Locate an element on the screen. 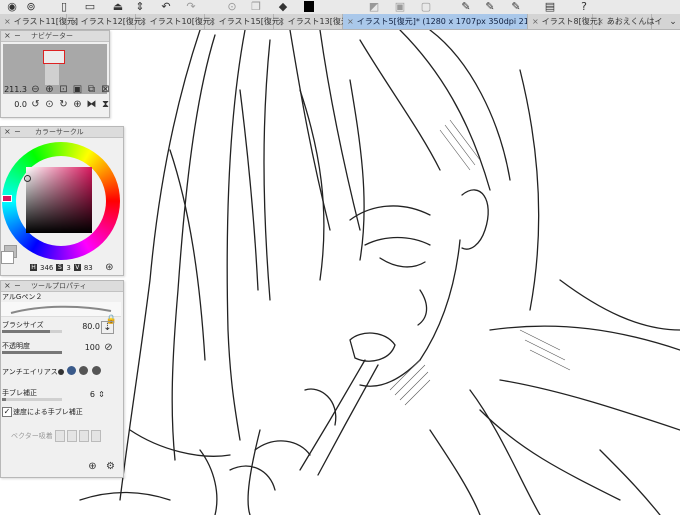  copy-icon: ❐ is located at coordinates (256, 6).